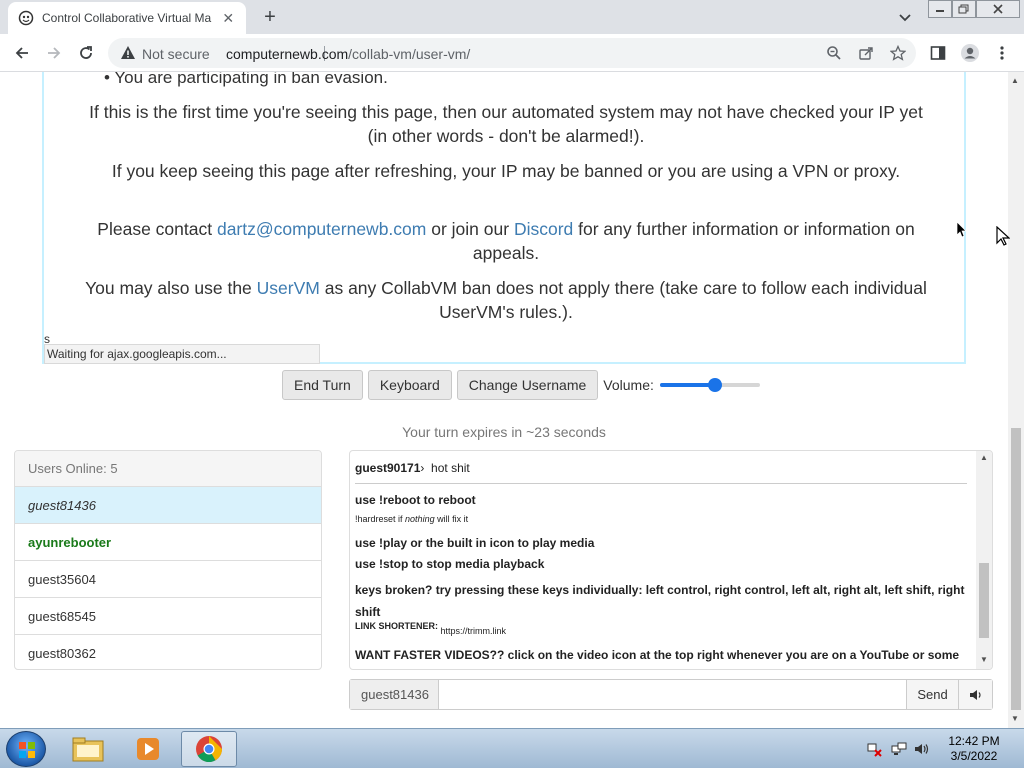 This screenshot has height=768, width=1024. What do you see at coordinates (975, 694) in the screenshot?
I see `speaker-icon` at bounding box center [975, 694].